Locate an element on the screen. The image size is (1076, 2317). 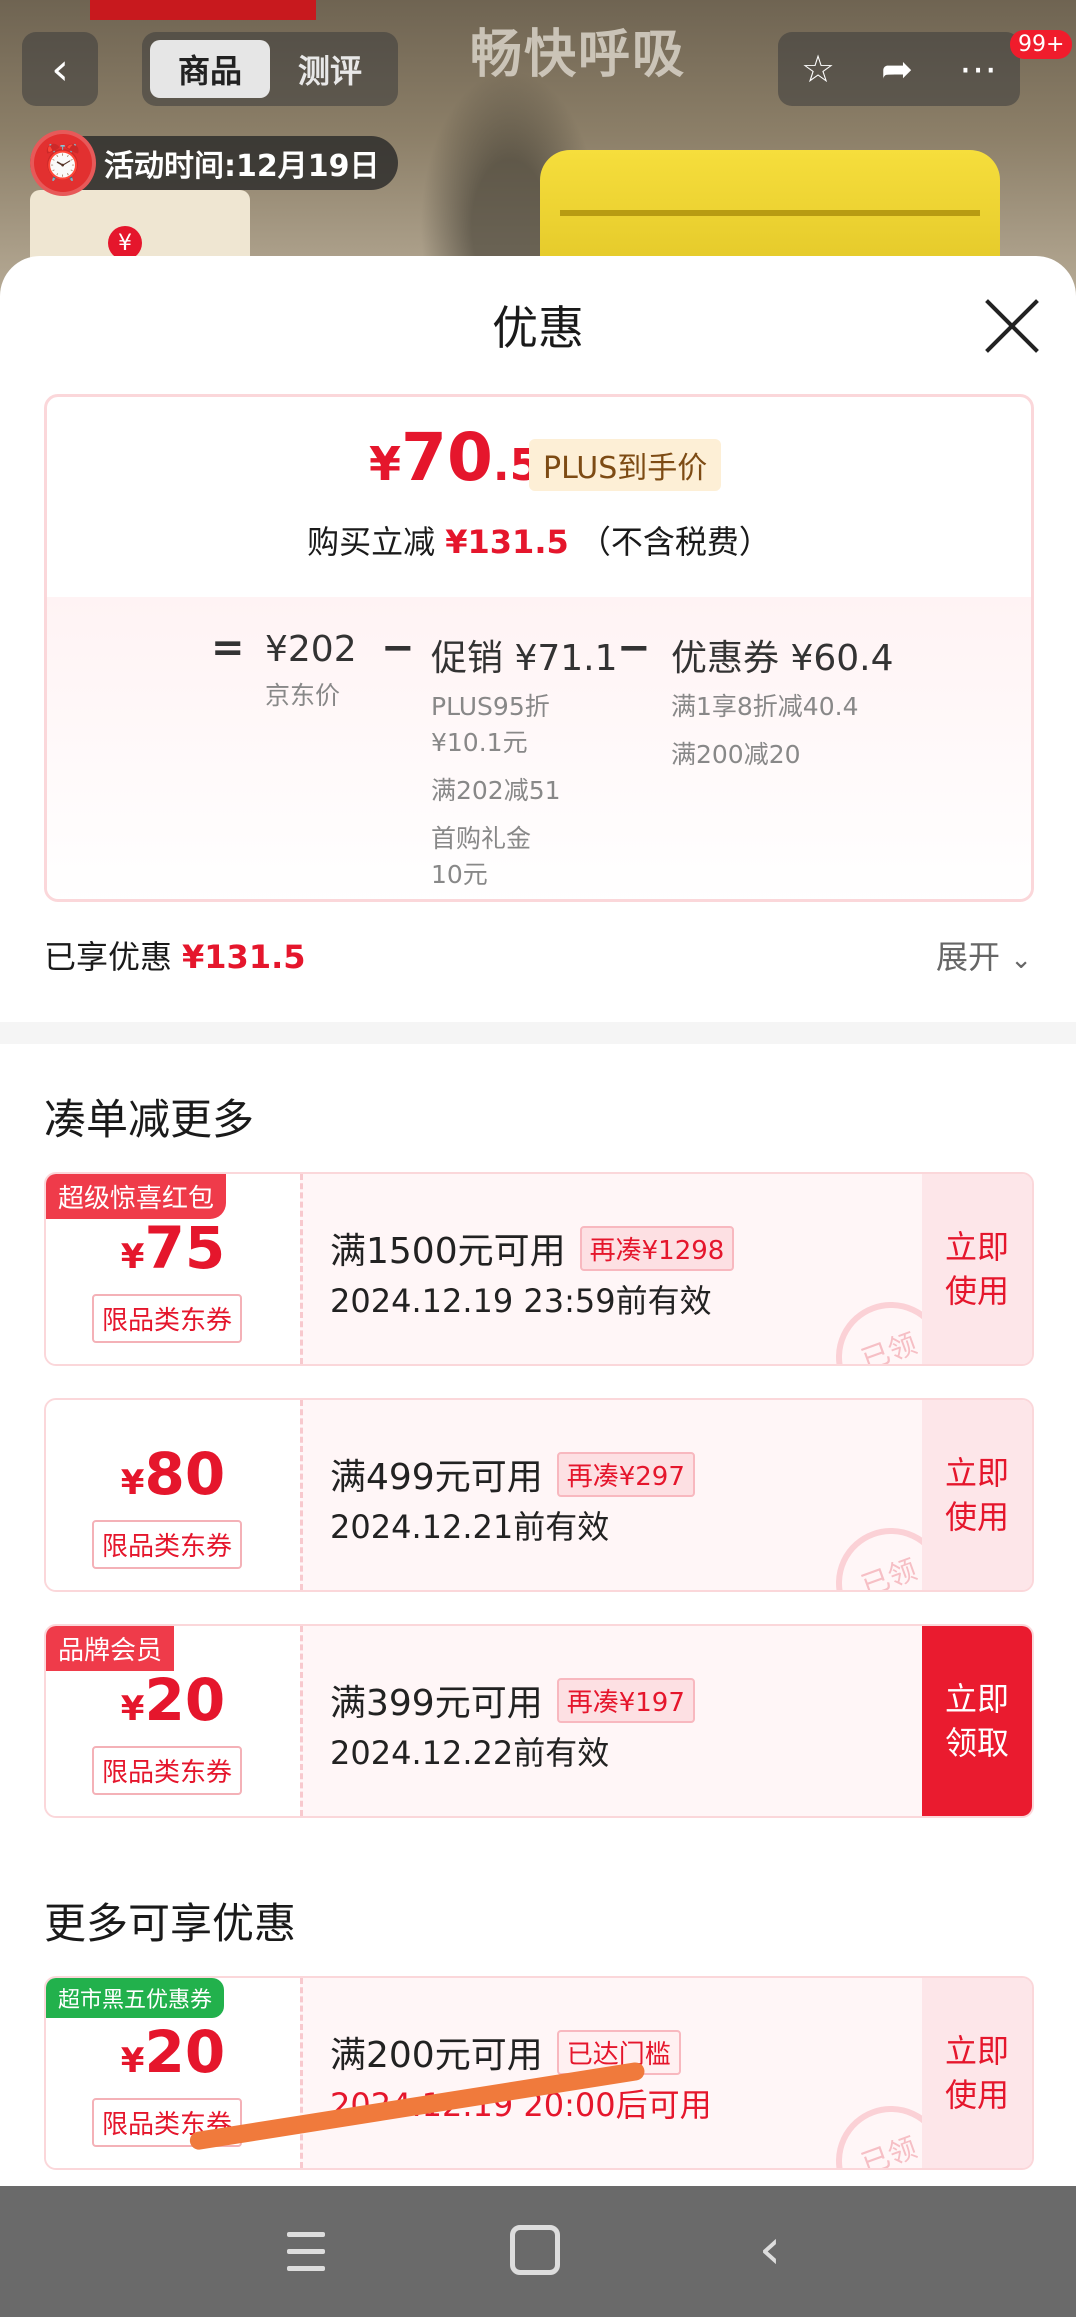
instant-reduction: 购买立减 ¥131.5 （不含税费） is located at coordinates (539, 540).